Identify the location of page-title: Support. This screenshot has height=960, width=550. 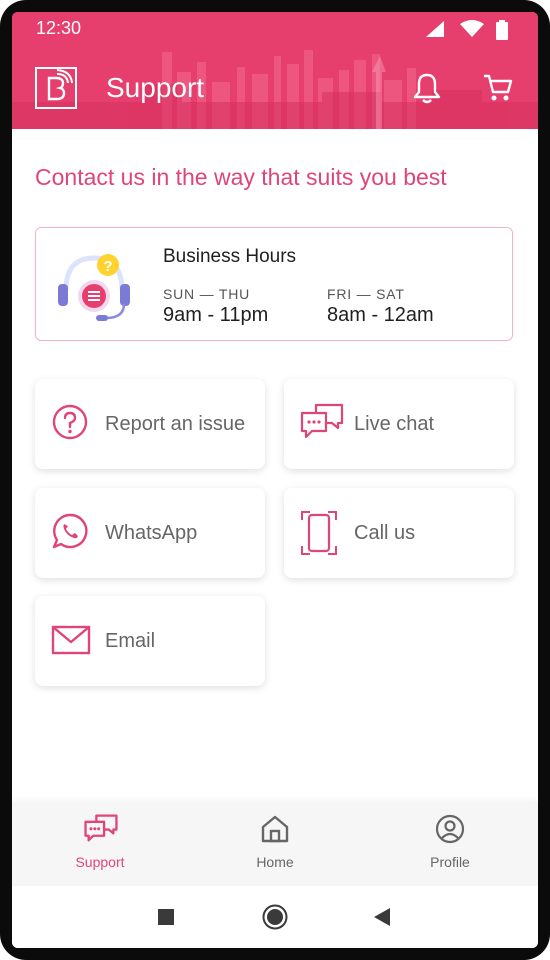
(155, 87).